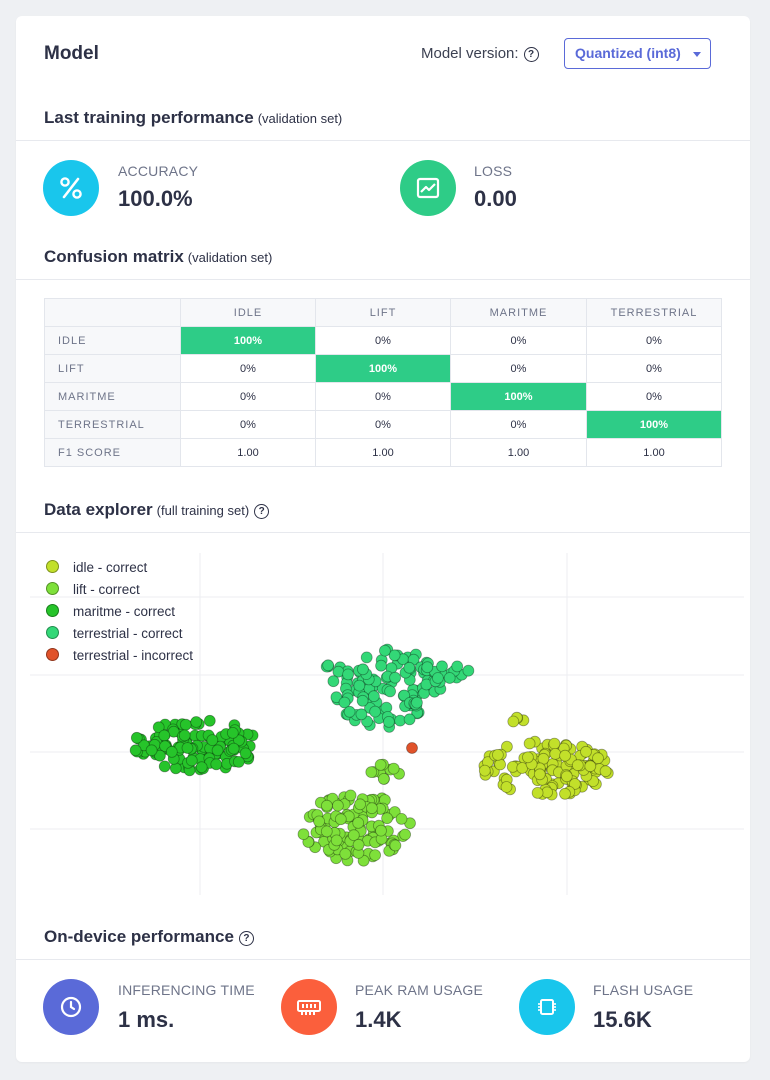 Image resolution: width=770 pixels, height=1080 pixels. What do you see at coordinates (96, 567) in the screenshot?
I see `legend-item: idle - correct` at bounding box center [96, 567].